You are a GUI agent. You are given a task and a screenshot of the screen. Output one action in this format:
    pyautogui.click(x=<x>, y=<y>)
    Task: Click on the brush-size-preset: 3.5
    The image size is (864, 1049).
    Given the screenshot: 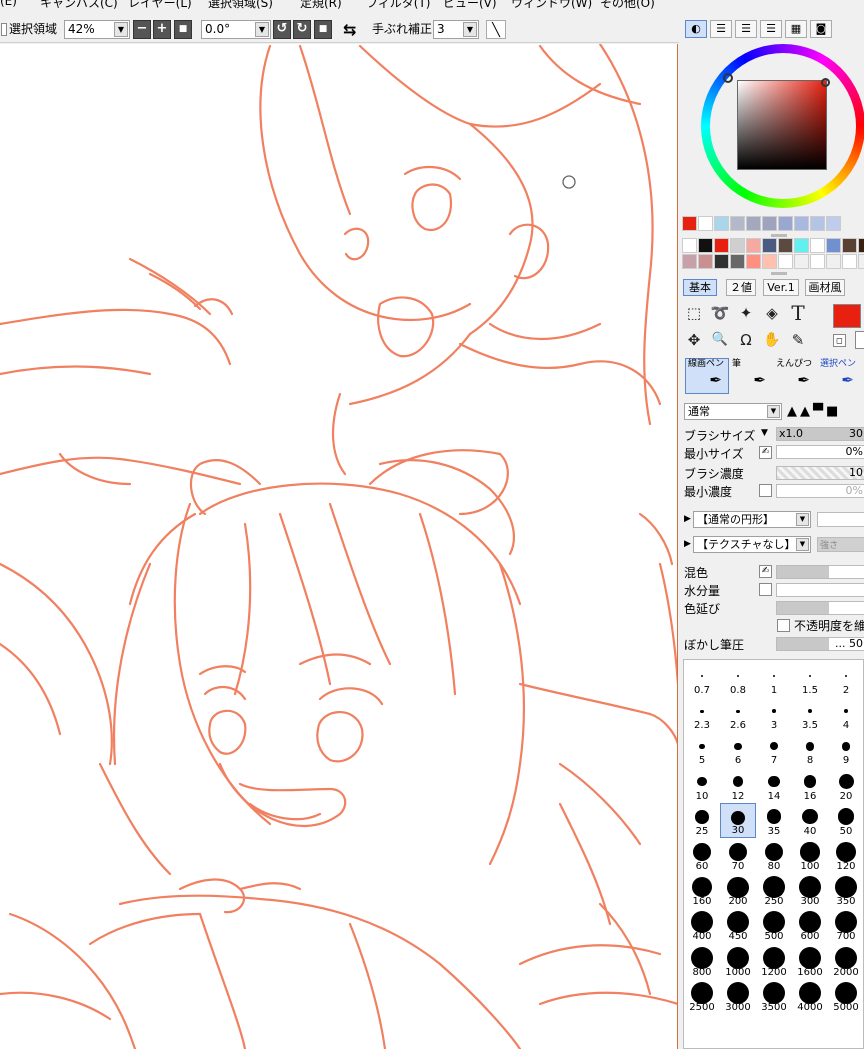 What is the action you would take?
    pyautogui.click(x=810, y=714)
    